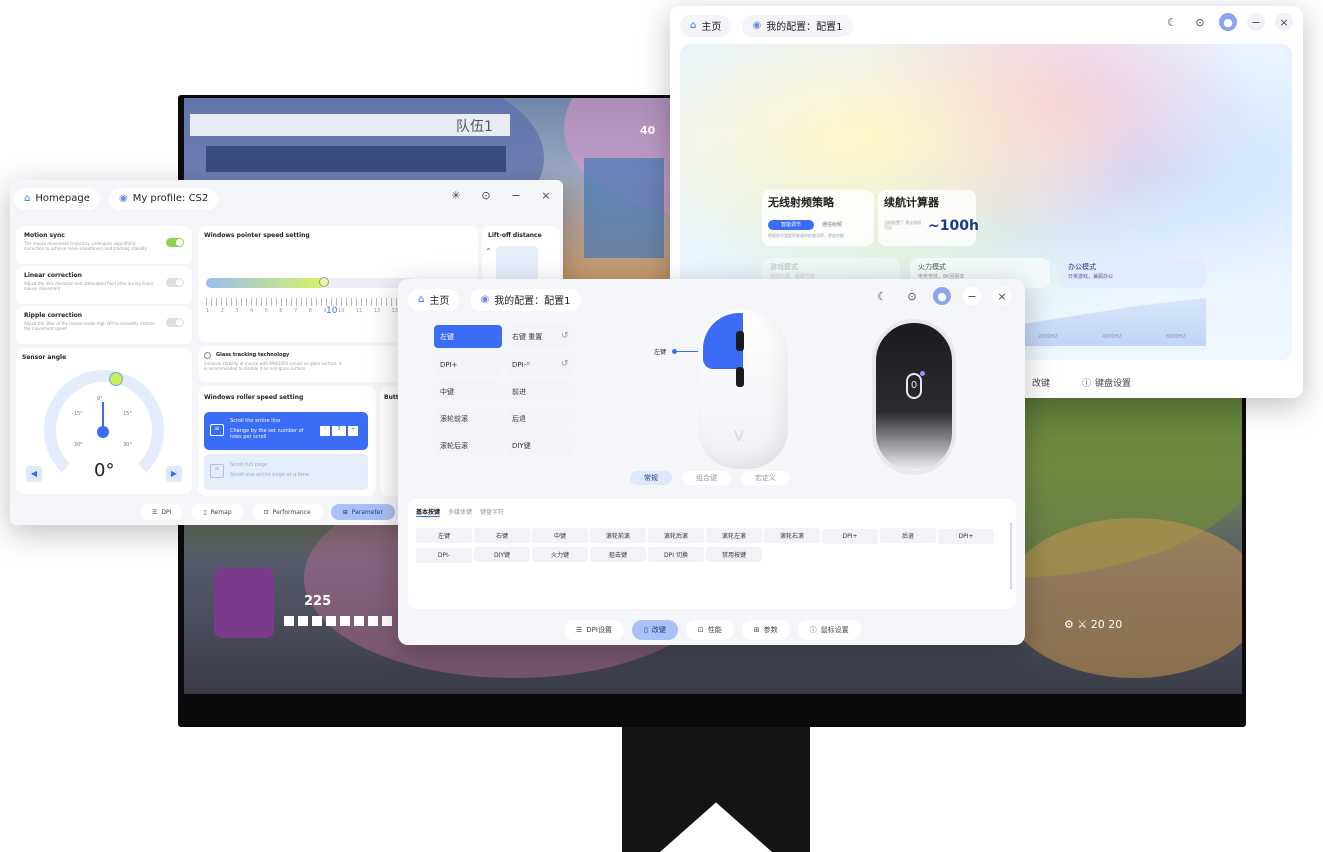 Image resolution: width=1323 pixels, height=852 pixels. Describe the element at coordinates (502, 535) in the screenshot. I see `key-option: 右键` at that location.